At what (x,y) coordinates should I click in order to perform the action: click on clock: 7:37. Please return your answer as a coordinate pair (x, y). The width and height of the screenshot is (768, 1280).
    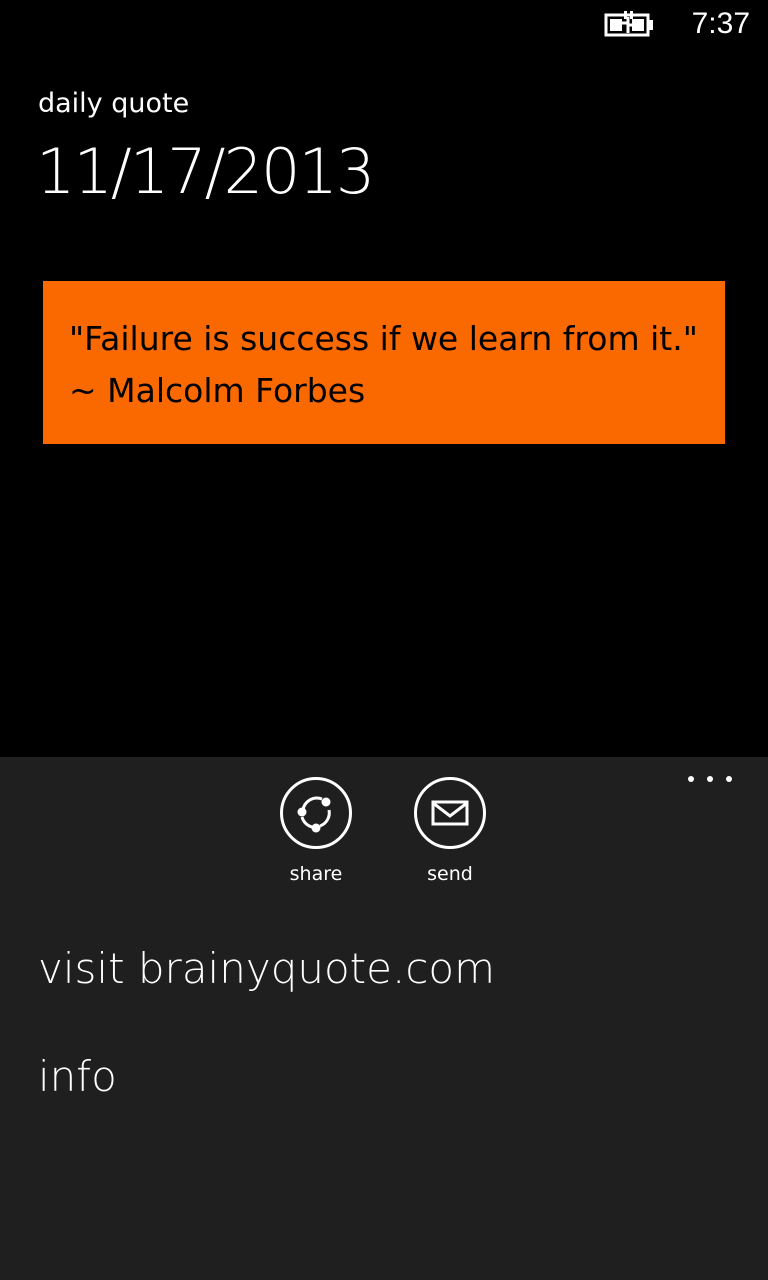
    Looking at the image, I should click on (720, 23).